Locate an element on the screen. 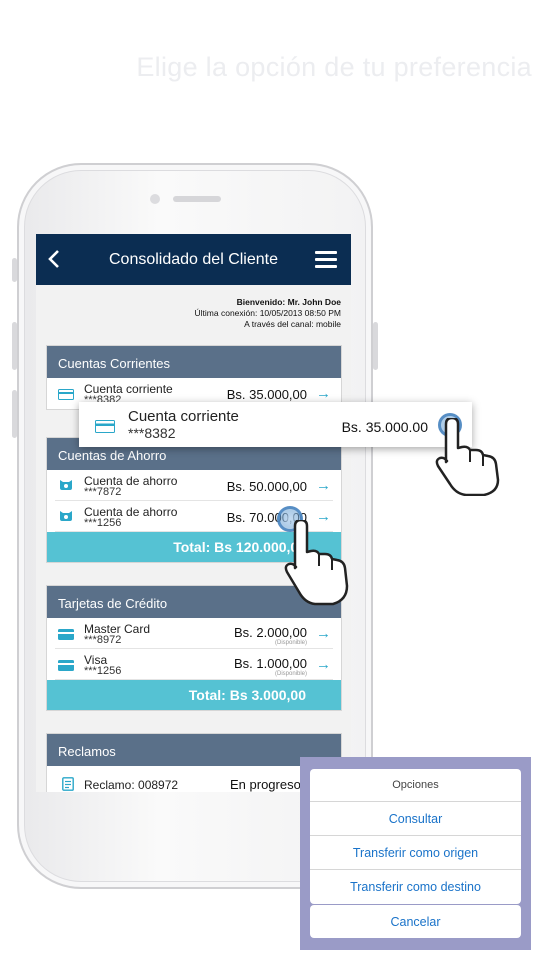 The image size is (540, 960). popup-number: ***8382 is located at coordinates (152, 433).